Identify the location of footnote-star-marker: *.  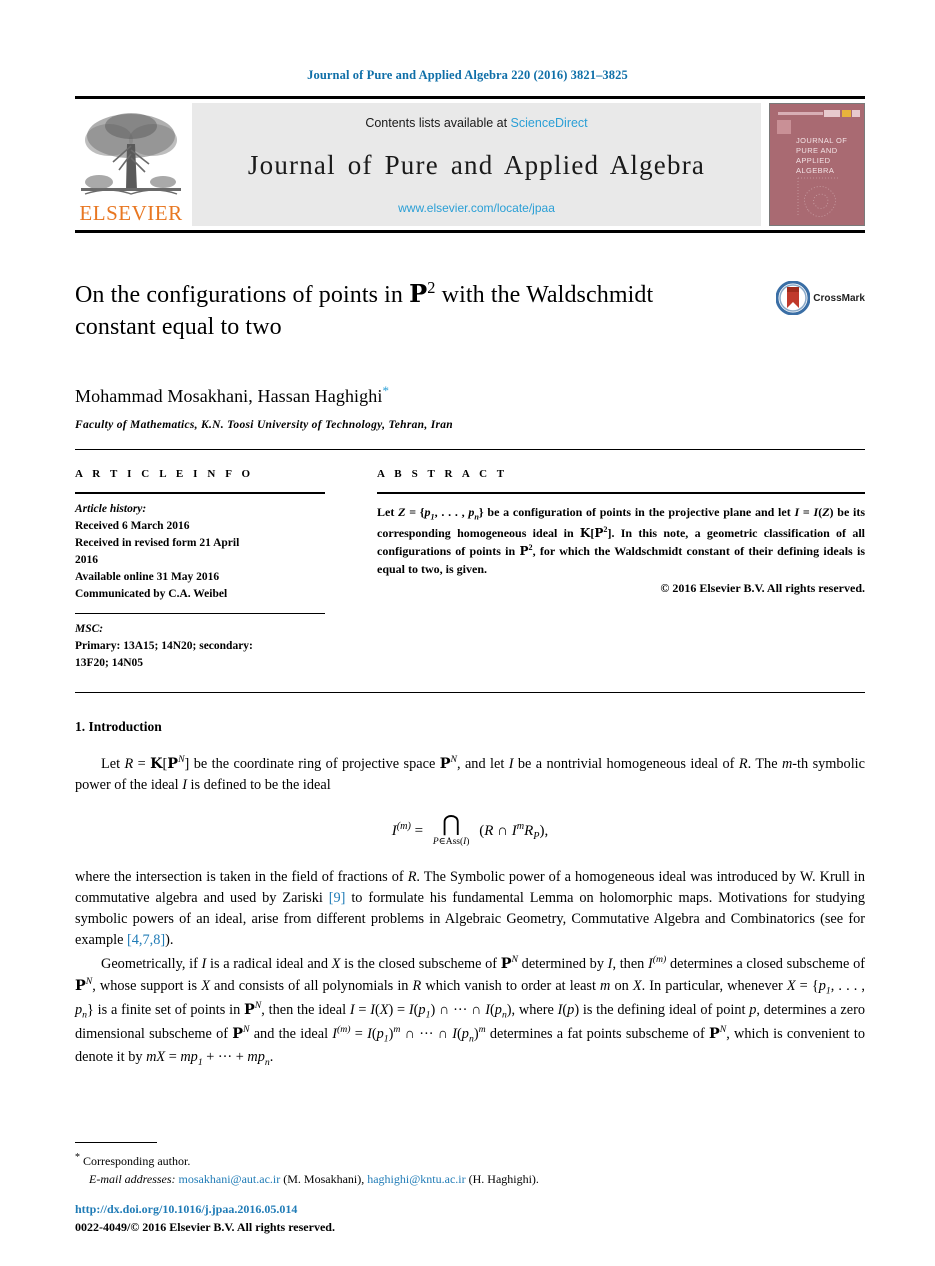
(77, 1157).